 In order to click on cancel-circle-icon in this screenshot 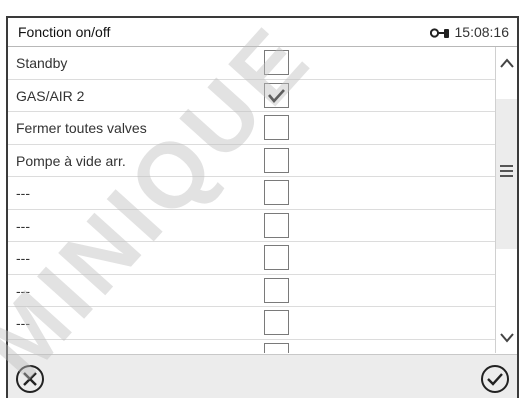, I will do `click(30, 379)`.